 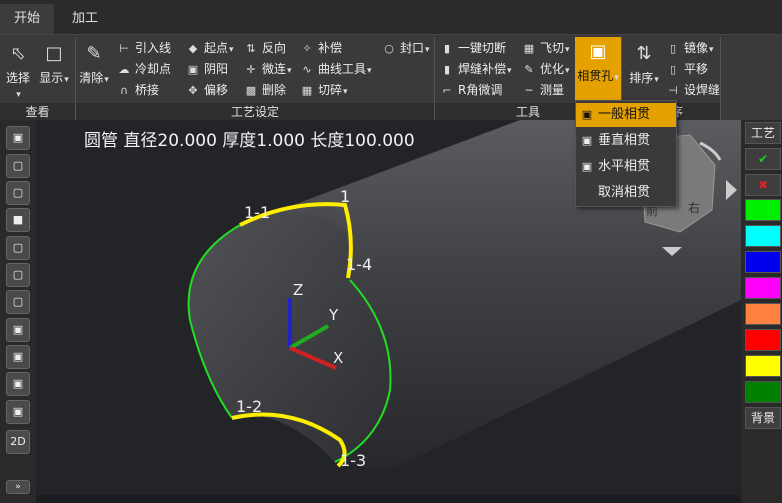 What do you see at coordinates (307, 69) in the screenshot?
I see `curve-tool-icon: ∿` at bounding box center [307, 69].